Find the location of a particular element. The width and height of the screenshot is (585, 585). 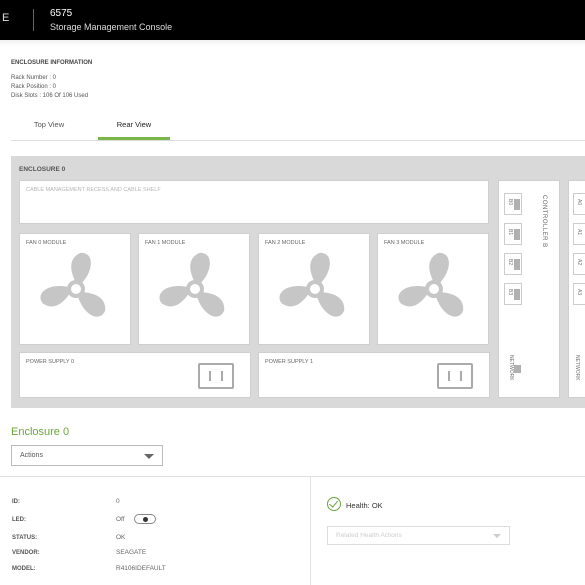

id-value: 0 is located at coordinates (118, 501).